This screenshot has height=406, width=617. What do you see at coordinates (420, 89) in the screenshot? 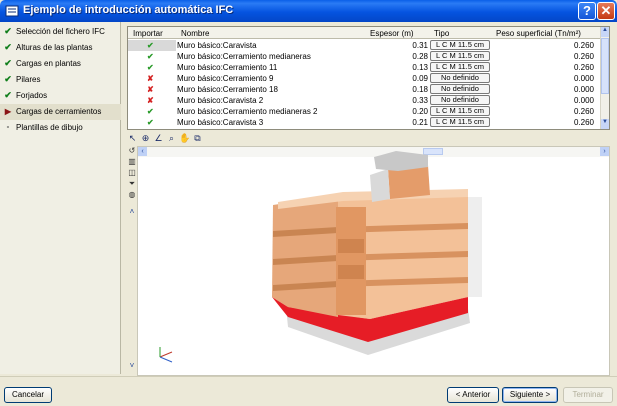
I see `wall-thickness: 0.18` at bounding box center [420, 89].